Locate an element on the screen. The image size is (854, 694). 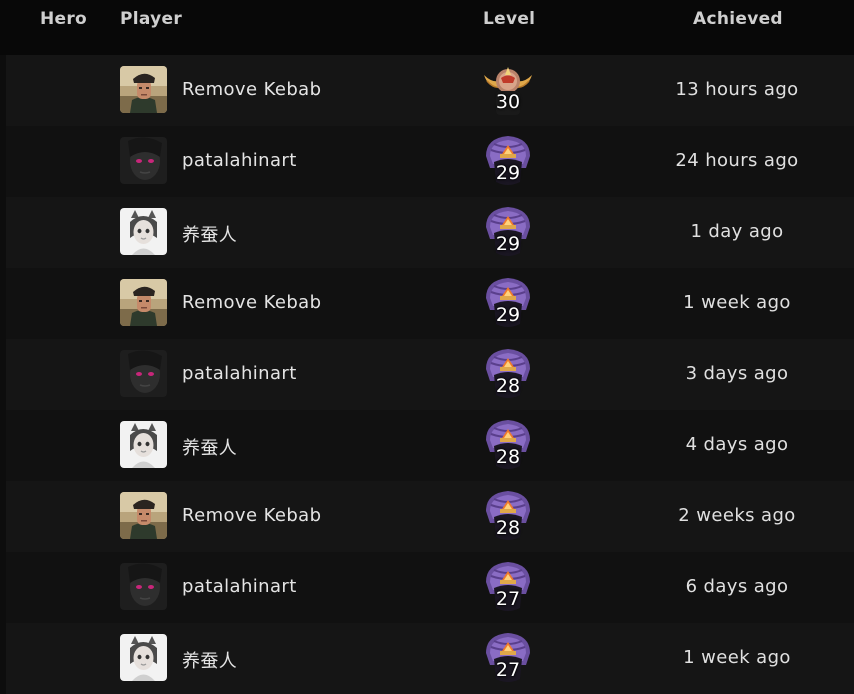
achieved-time: 13 hours ago is located at coordinates (737, 89).